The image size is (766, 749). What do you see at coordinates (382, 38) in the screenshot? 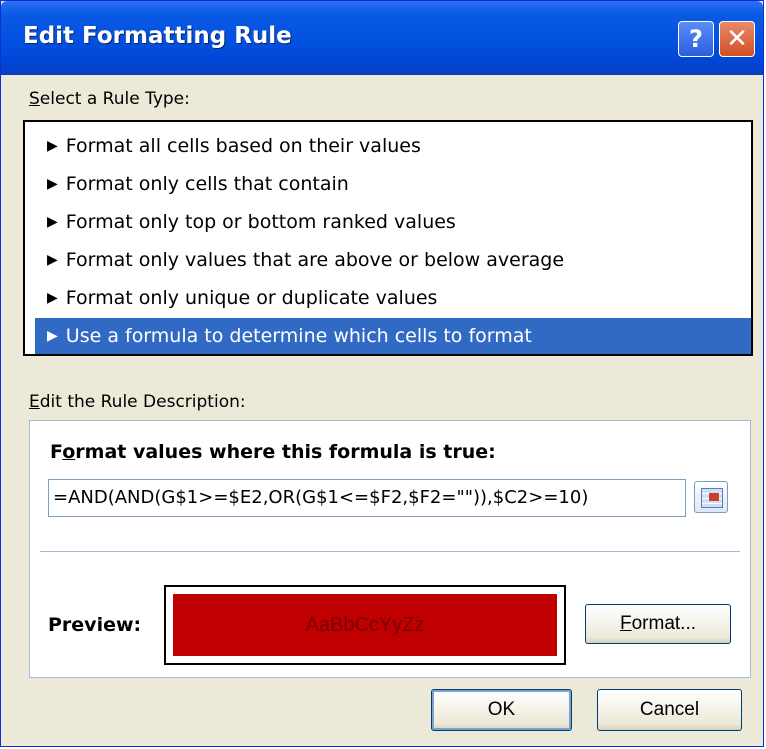
I see `title-bar: Edit Formatting Rule ? ✕` at bounding box center [382, 38].